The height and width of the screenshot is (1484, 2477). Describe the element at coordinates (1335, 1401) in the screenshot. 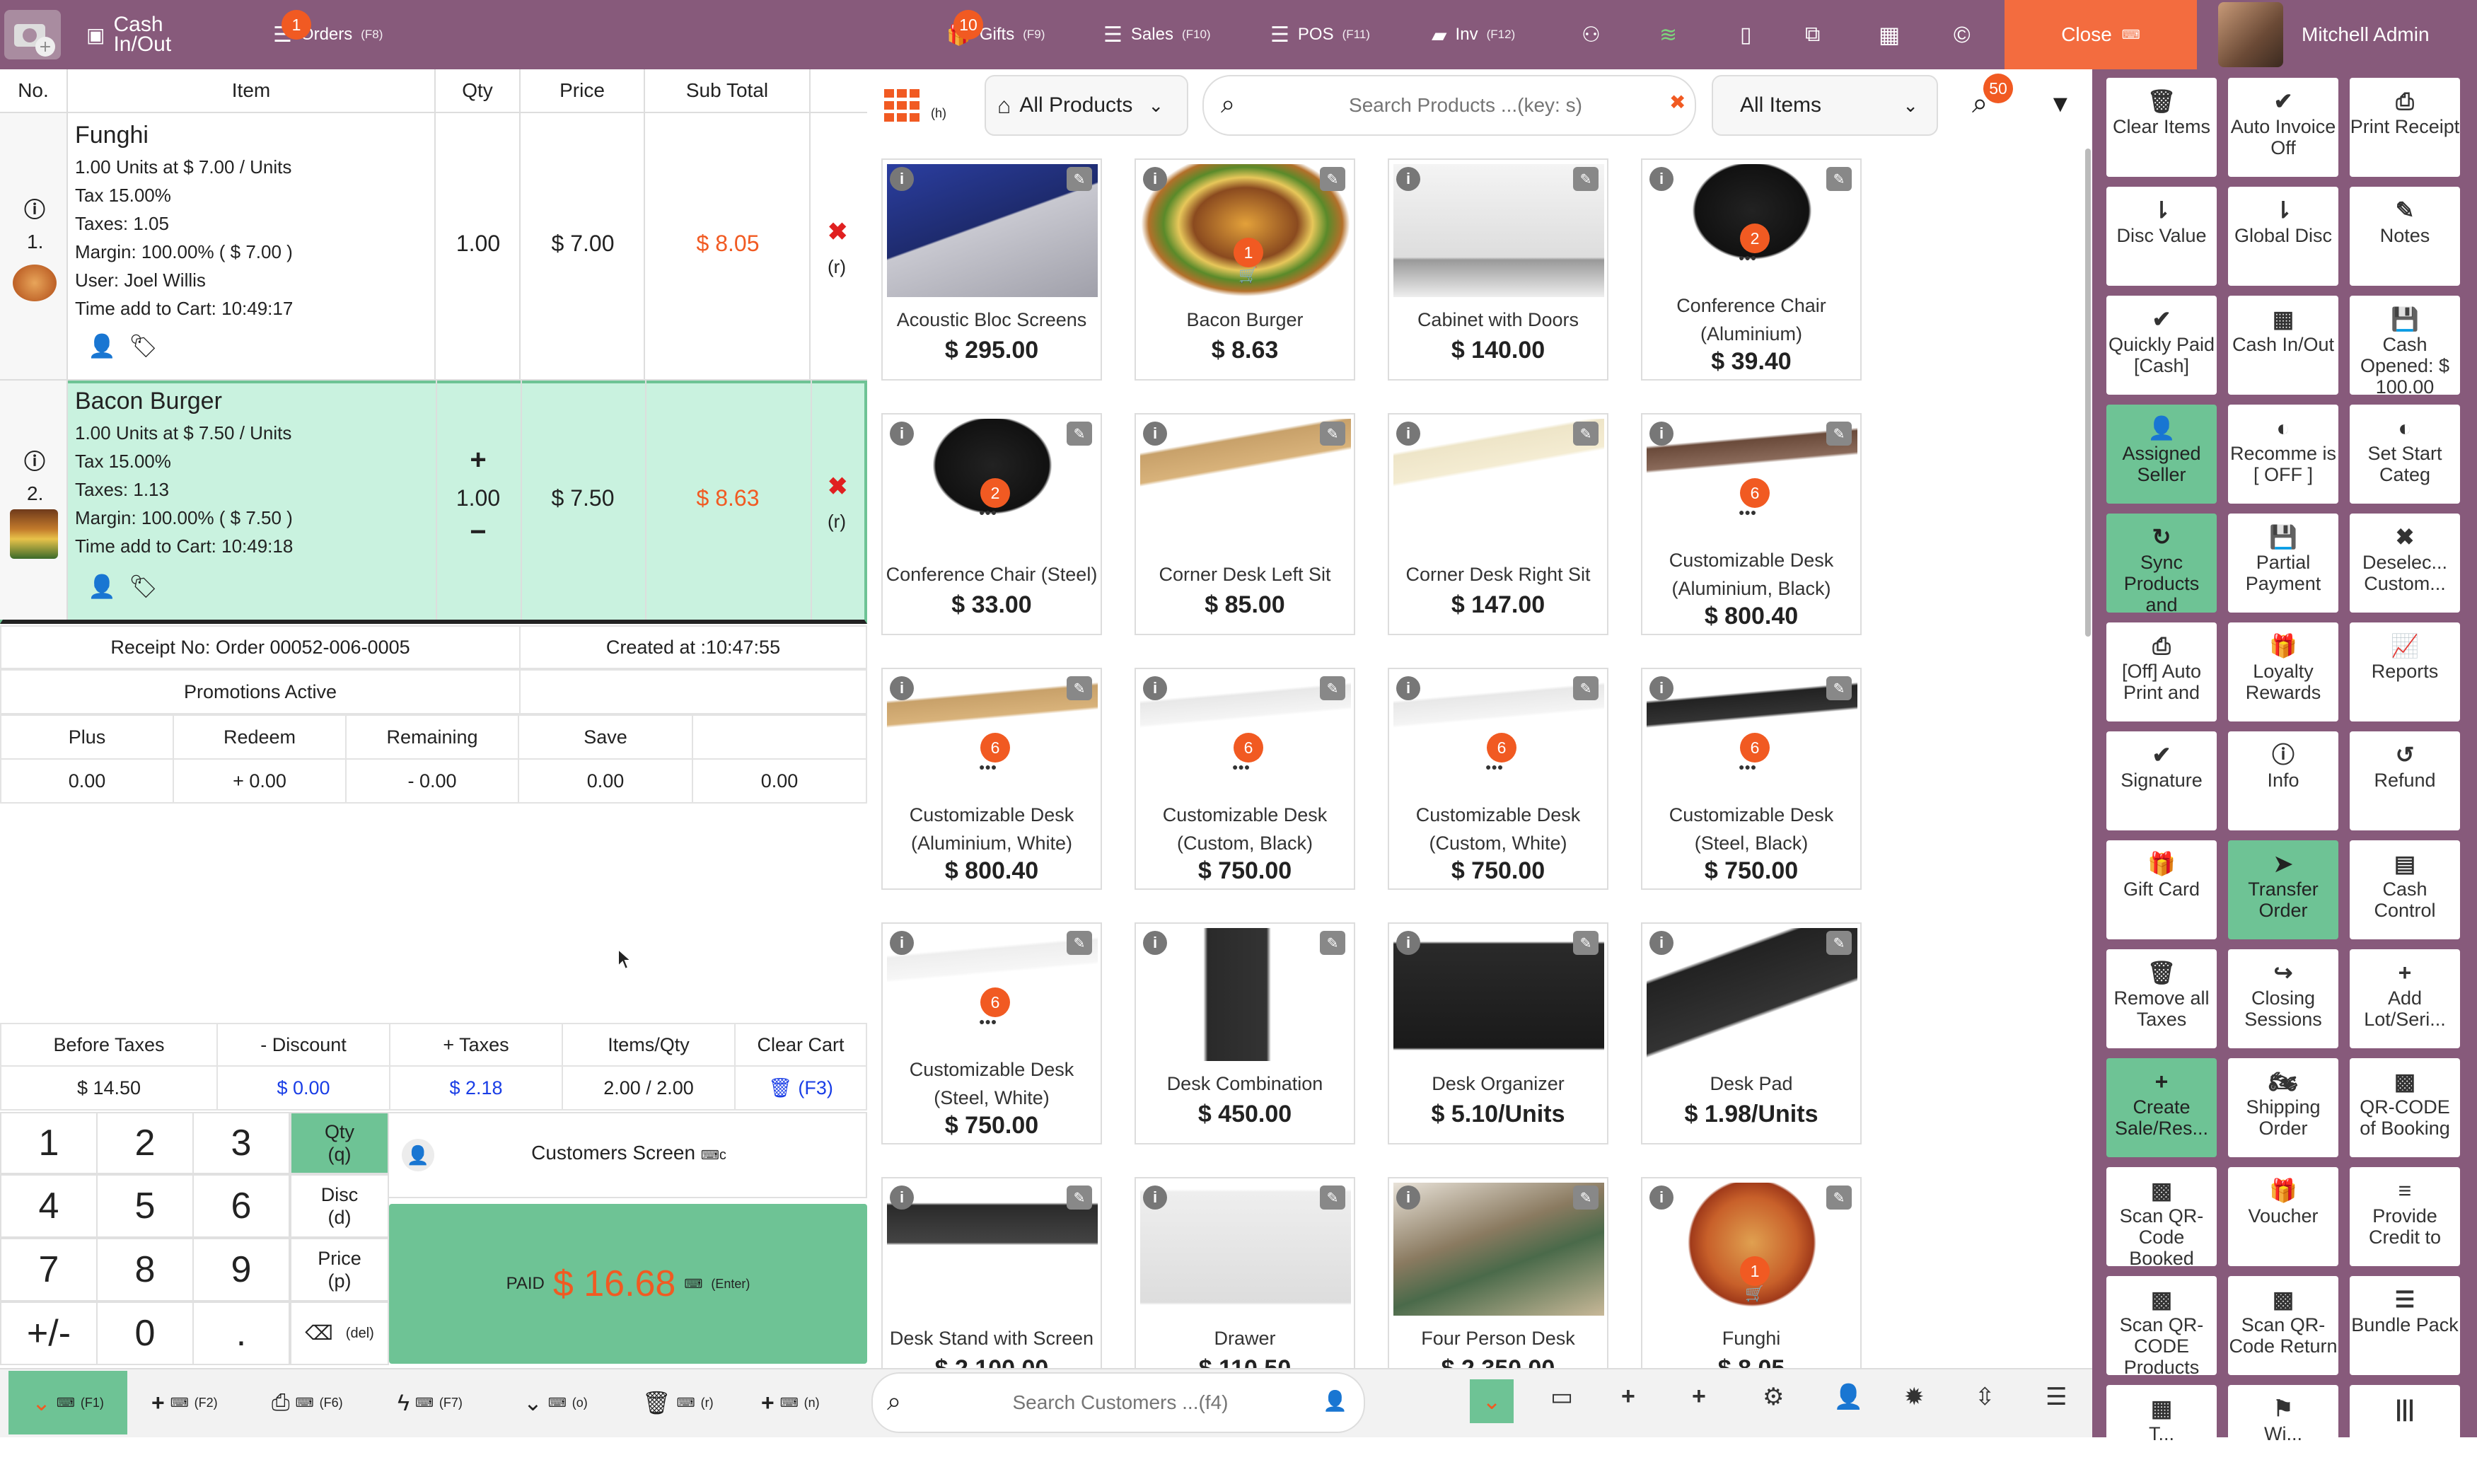

I see `add-customer-icon: 👤` at that location.